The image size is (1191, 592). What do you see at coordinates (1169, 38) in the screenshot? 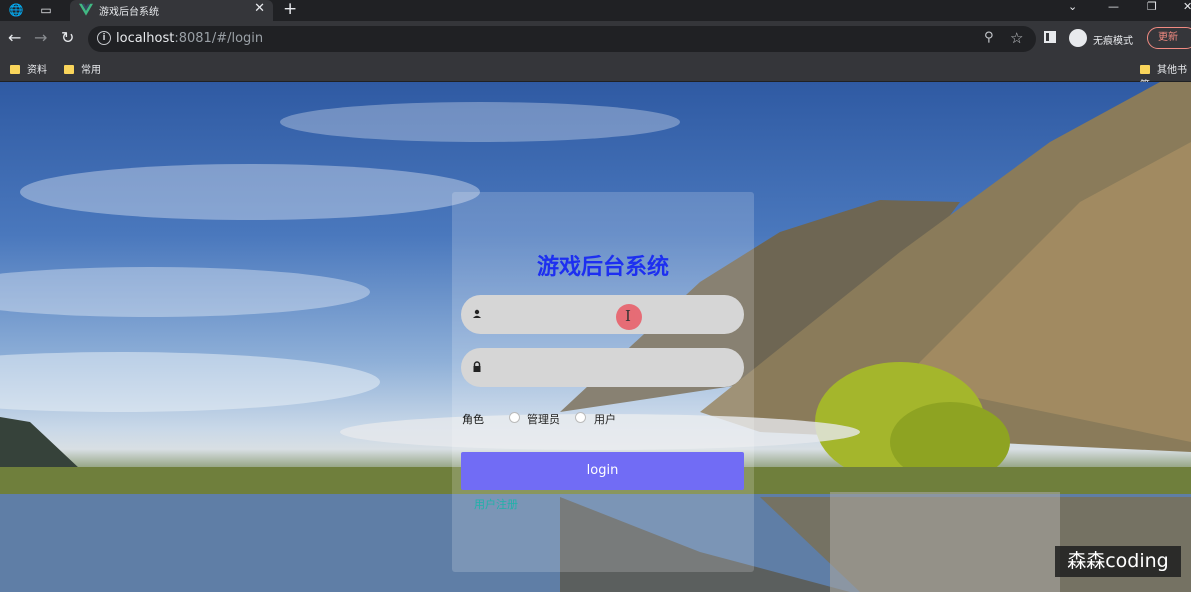
I see `update-button: 更新` at bounding box center [1169, 38].